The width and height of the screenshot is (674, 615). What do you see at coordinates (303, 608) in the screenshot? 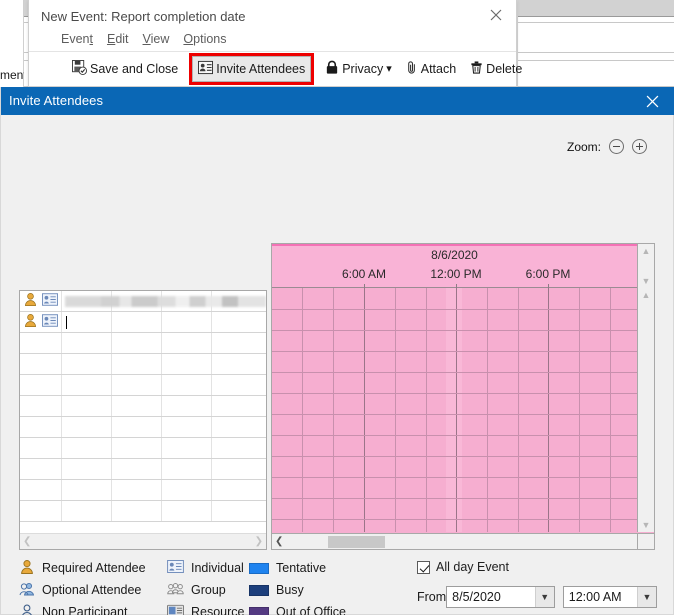
I see `legend-item: Out of Office` at bounding box center [303, 608].